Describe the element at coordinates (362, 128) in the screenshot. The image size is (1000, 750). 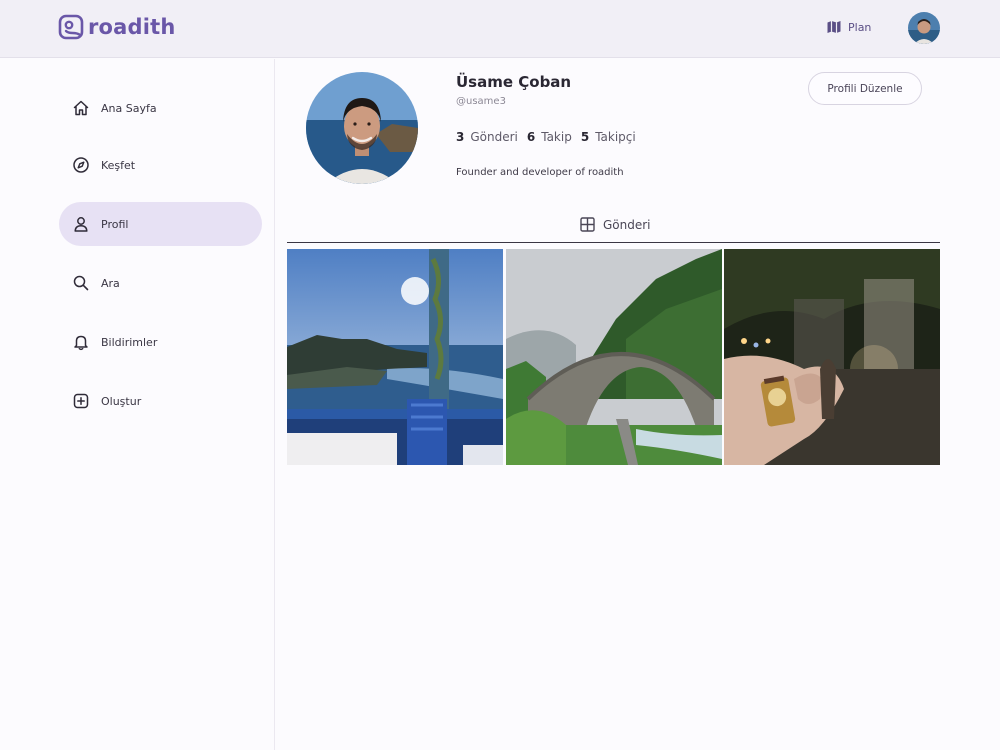
I see `profile-photo` at that location.